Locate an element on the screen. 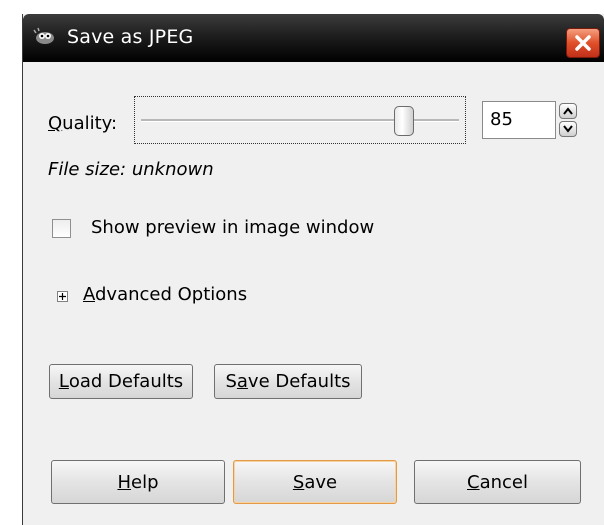 This screenshot has width=604, height=525. load-label-rest: oad Defaults is located at coordinates (126, 381).